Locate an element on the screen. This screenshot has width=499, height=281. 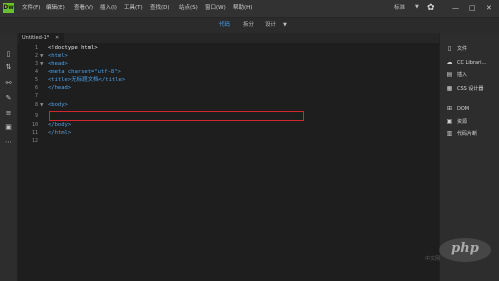
more-tools-icon: ⋯ is located at coordinates (8, 142).